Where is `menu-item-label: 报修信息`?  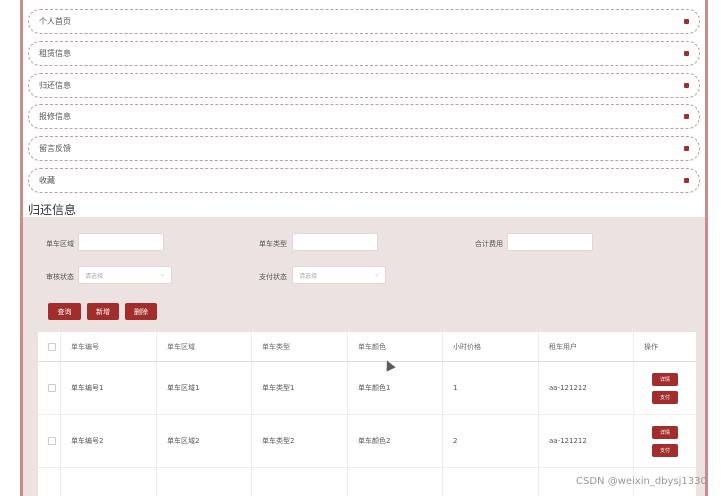
menu-item-label: 报修信息 is located at coordinates (55, 116).